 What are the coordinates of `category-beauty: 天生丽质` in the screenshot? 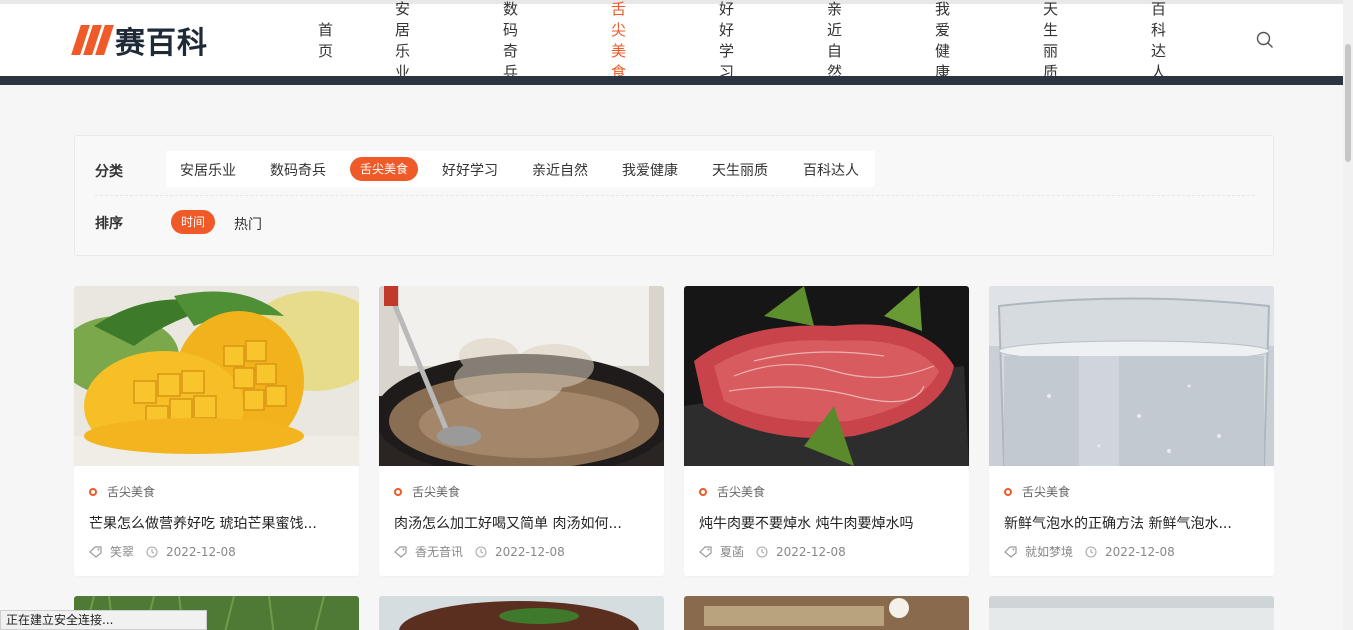 It's located at (740, 170).